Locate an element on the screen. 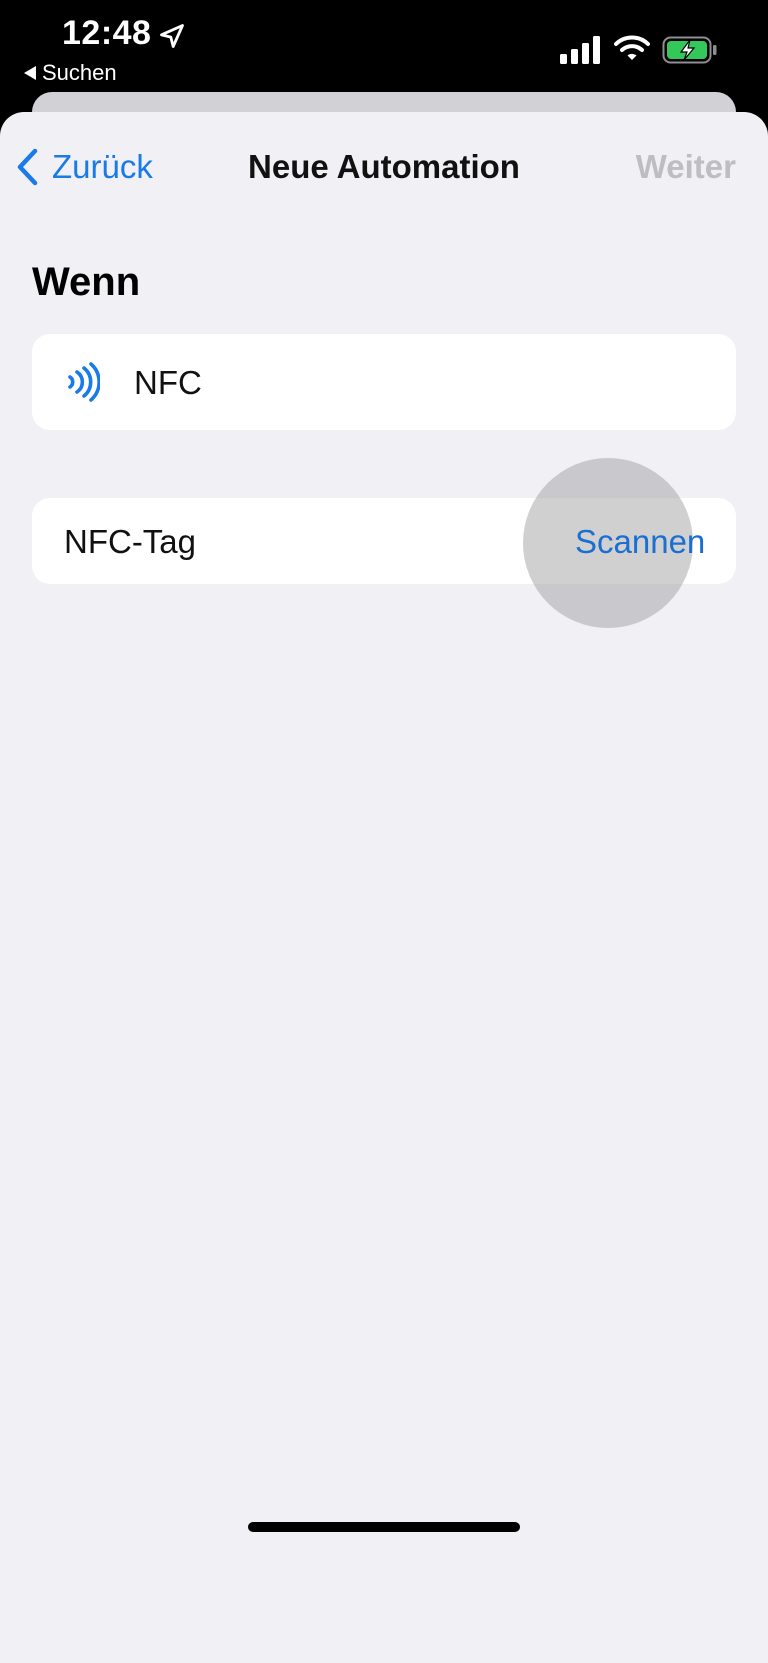 Image resolution: width=768 pixels, height=1663 pixels. trigger-nfc-row: NFC is located at coordinates (384, 382).